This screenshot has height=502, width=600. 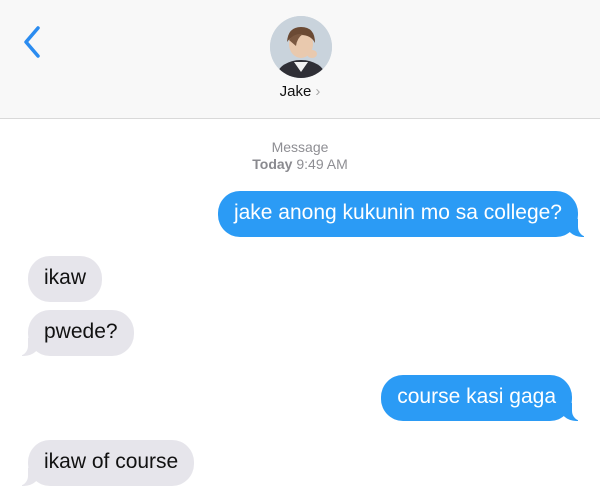 I want to click on timestamp-time: 9:49 AM, so click(x=322, y=164).